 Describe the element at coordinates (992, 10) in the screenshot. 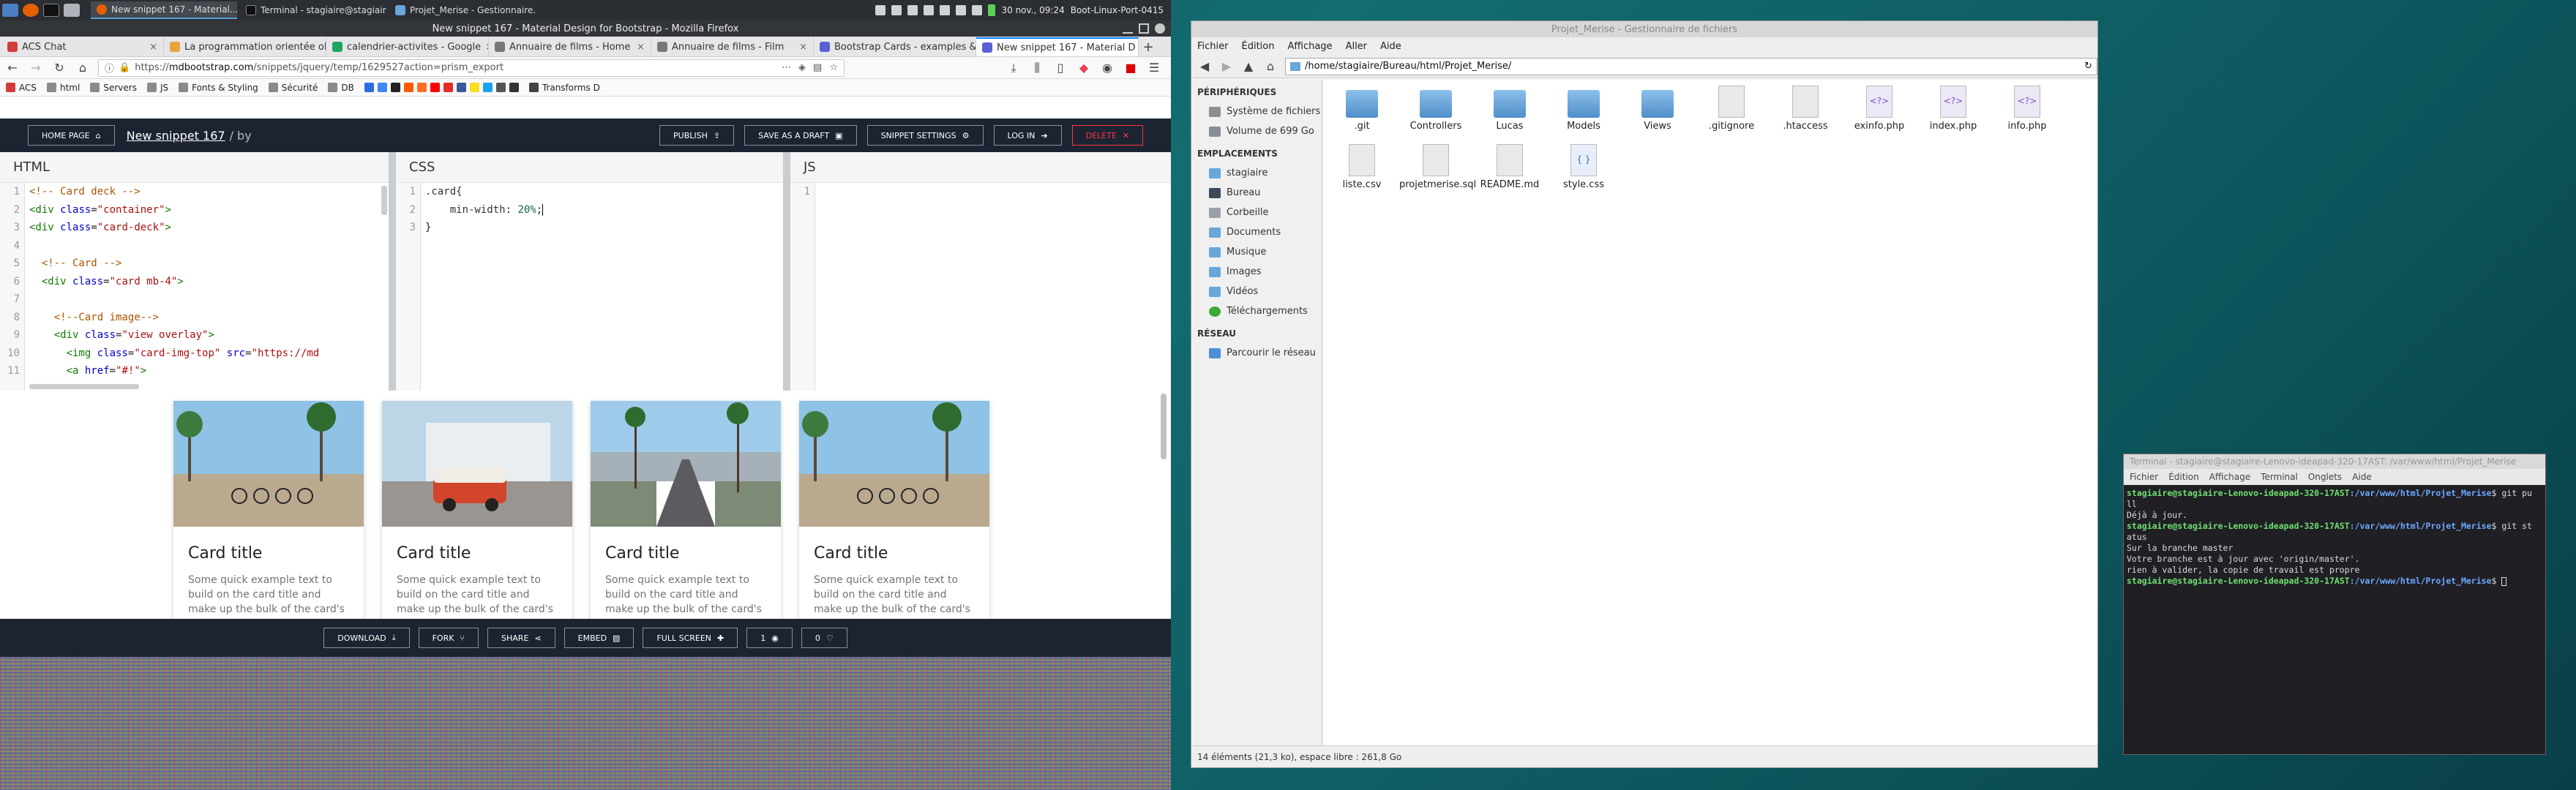

I see `battery-icon` at that location.